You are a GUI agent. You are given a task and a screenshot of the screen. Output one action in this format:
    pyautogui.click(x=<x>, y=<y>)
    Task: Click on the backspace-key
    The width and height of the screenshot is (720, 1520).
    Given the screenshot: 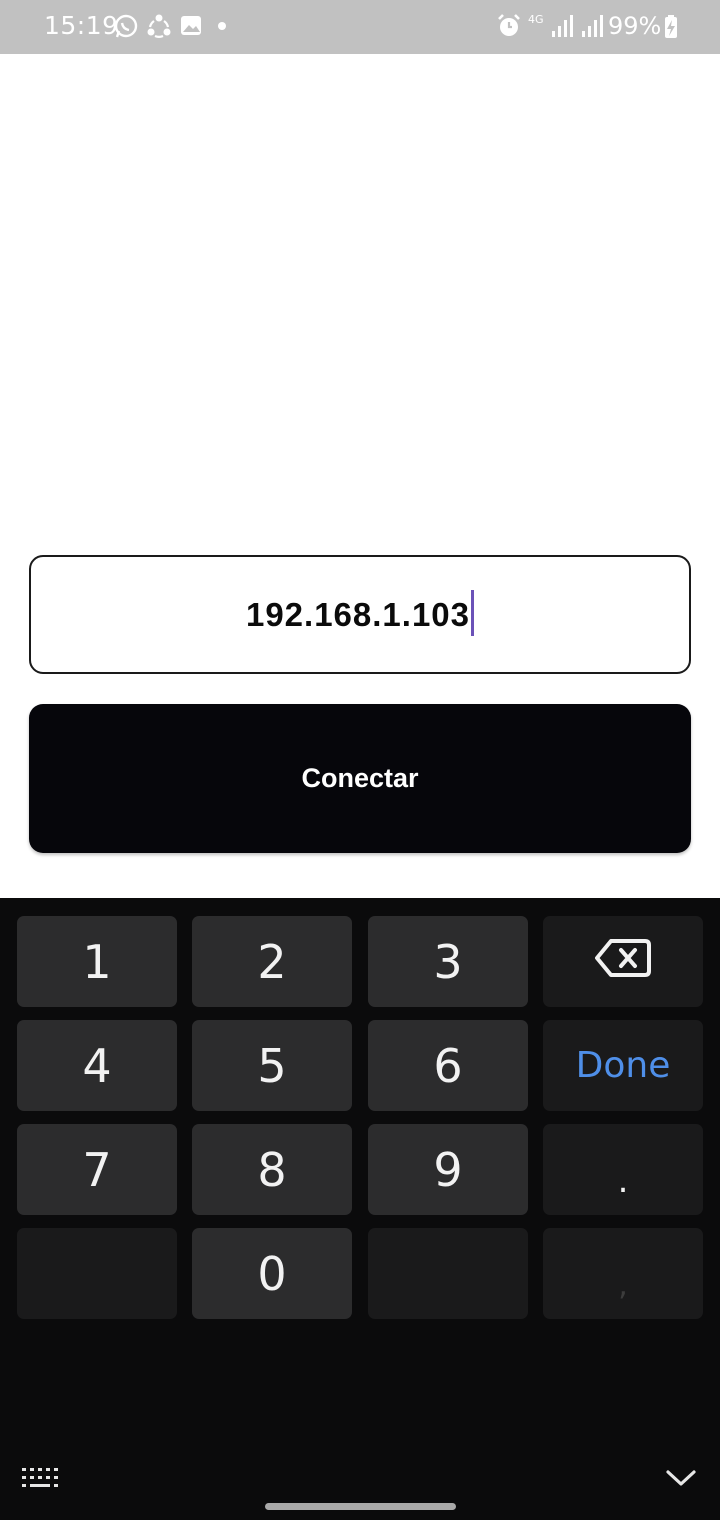 What is the action you would take?
    pyautogui.click(x=623, y=961)
    